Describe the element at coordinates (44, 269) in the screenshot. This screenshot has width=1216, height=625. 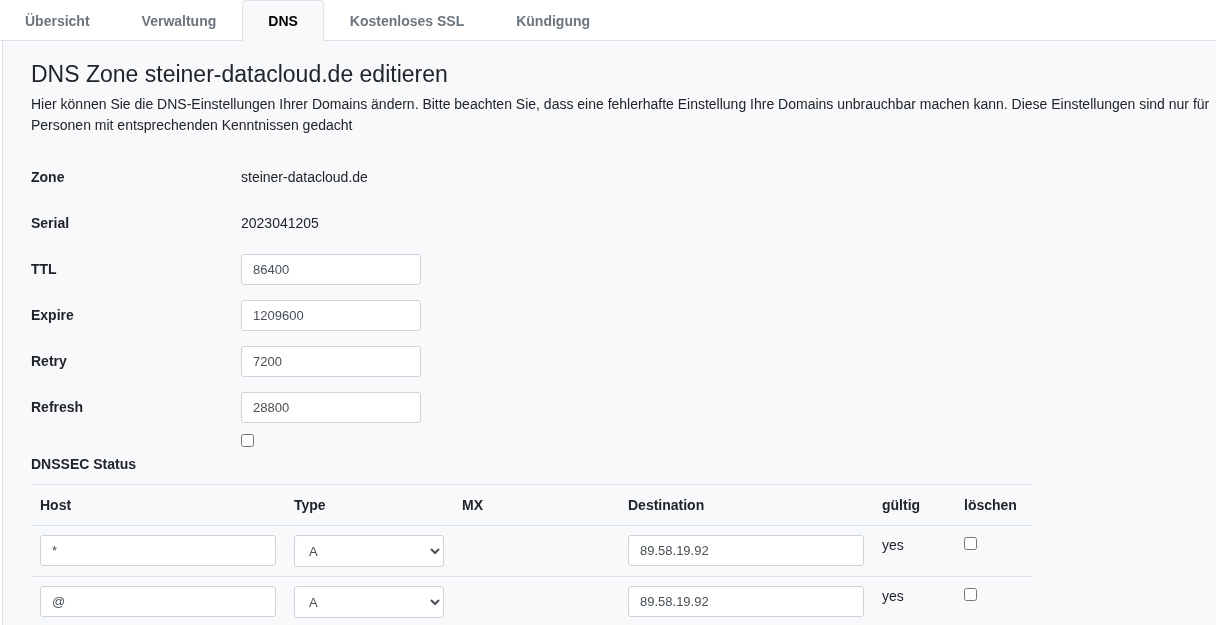
I see `field-label: TTL` at that location.